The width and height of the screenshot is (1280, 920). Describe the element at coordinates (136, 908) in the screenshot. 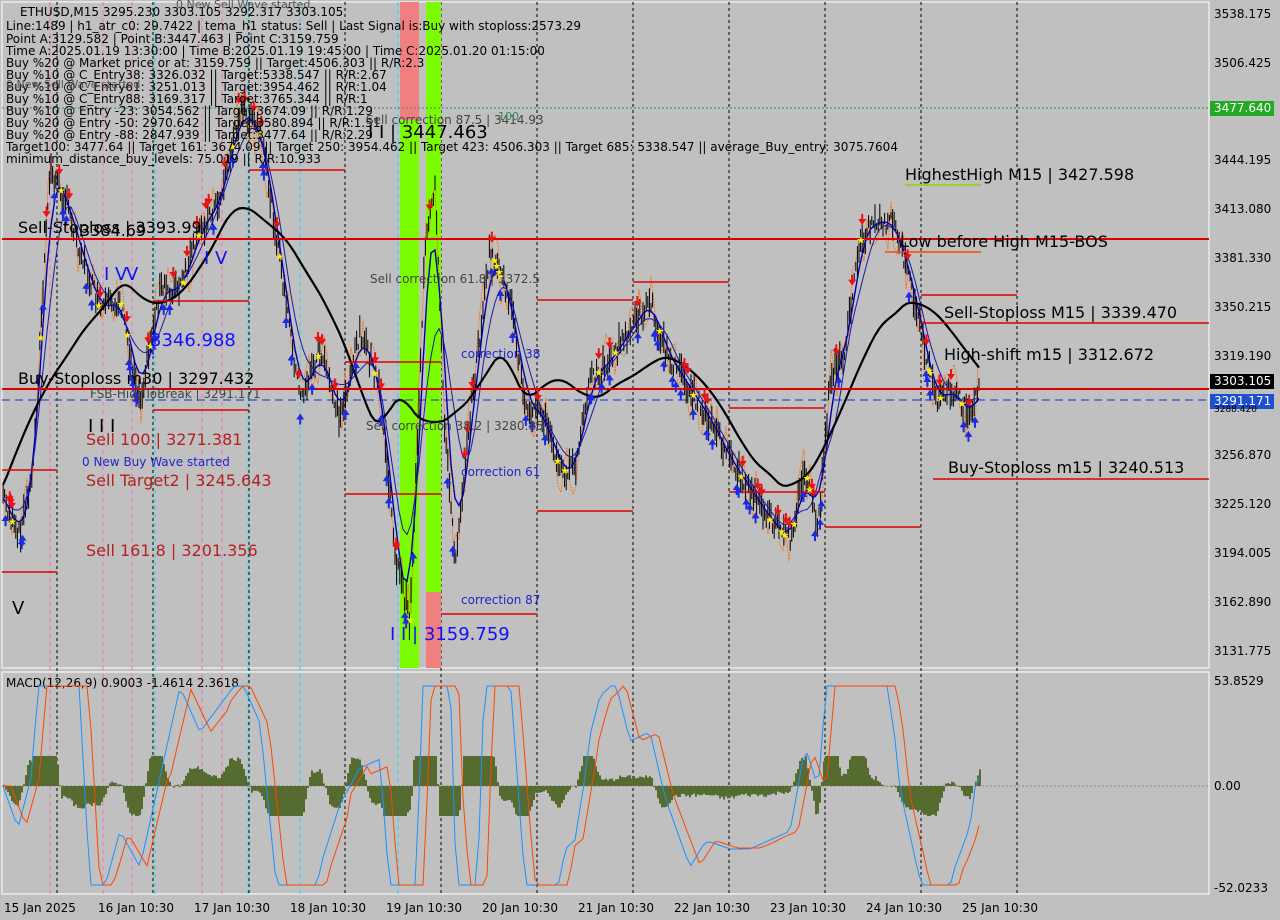

I see `time-tick-1: 16 Jan 10:30` at that location.